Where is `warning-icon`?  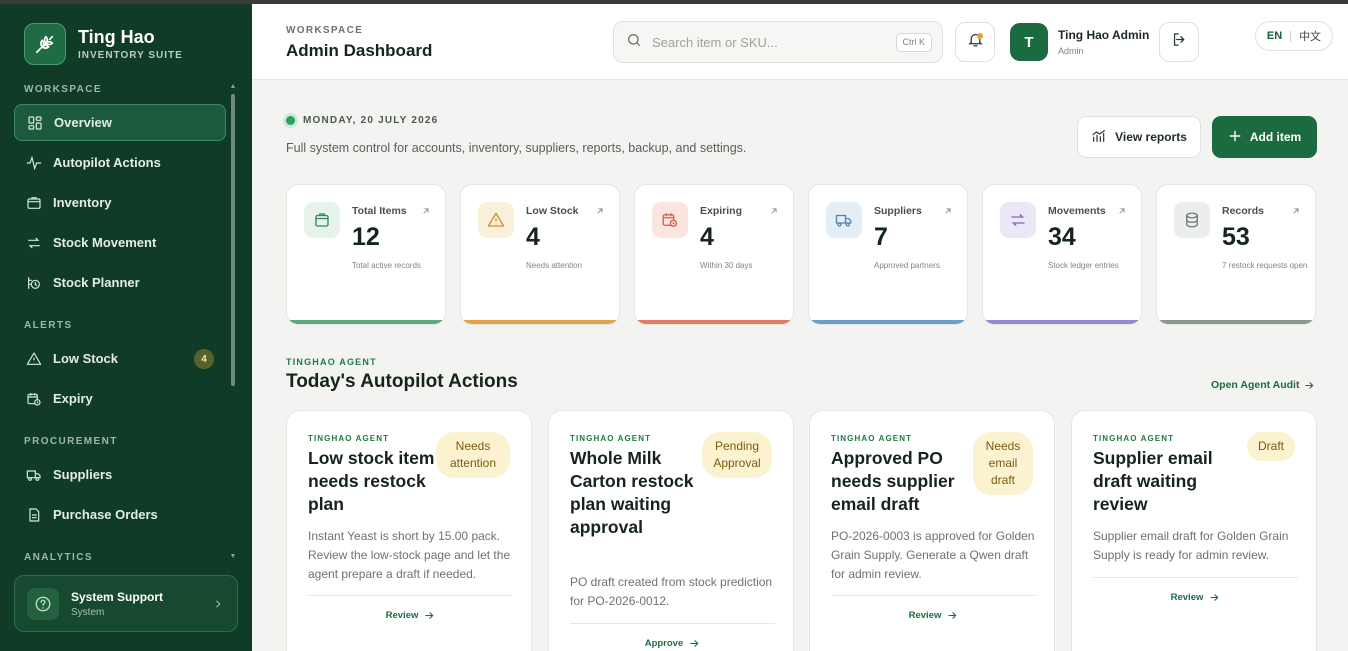
warning-icon is located at coordinates (34, 359).